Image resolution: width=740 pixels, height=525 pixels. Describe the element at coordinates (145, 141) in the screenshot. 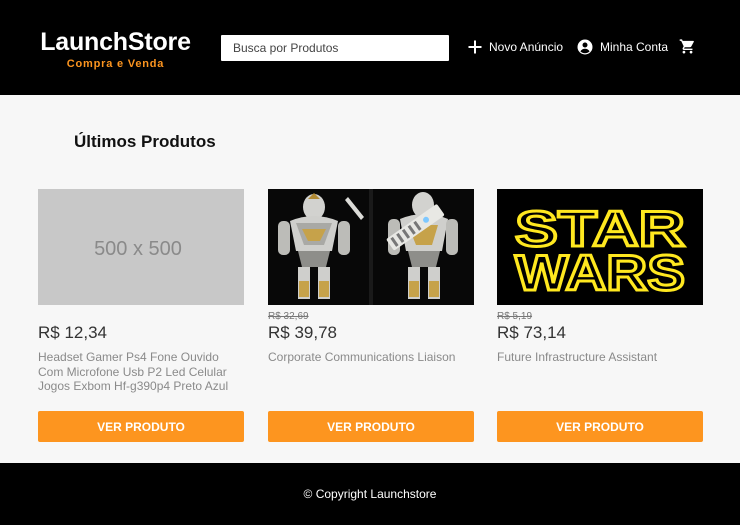

I see `section-title: Últimos Produtos` at that location.